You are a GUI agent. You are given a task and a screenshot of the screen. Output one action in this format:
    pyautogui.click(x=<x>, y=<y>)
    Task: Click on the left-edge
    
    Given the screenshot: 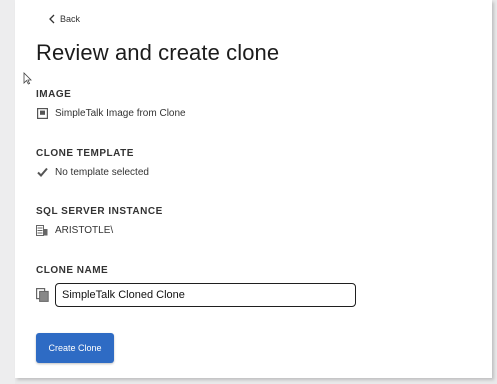 What is the action you would take?
    pyautogui.click(x=7, y=192)
    